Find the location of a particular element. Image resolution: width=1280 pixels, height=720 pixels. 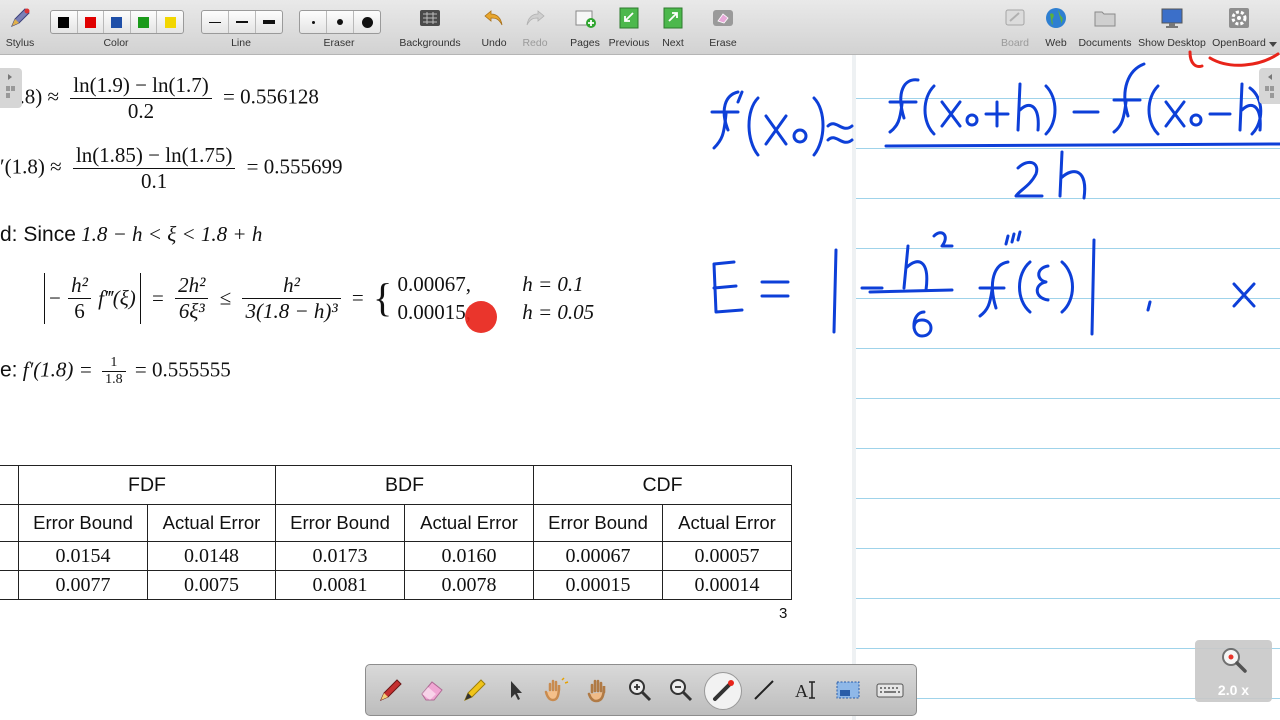

gear-icon is located at coordinates (1239, 18).